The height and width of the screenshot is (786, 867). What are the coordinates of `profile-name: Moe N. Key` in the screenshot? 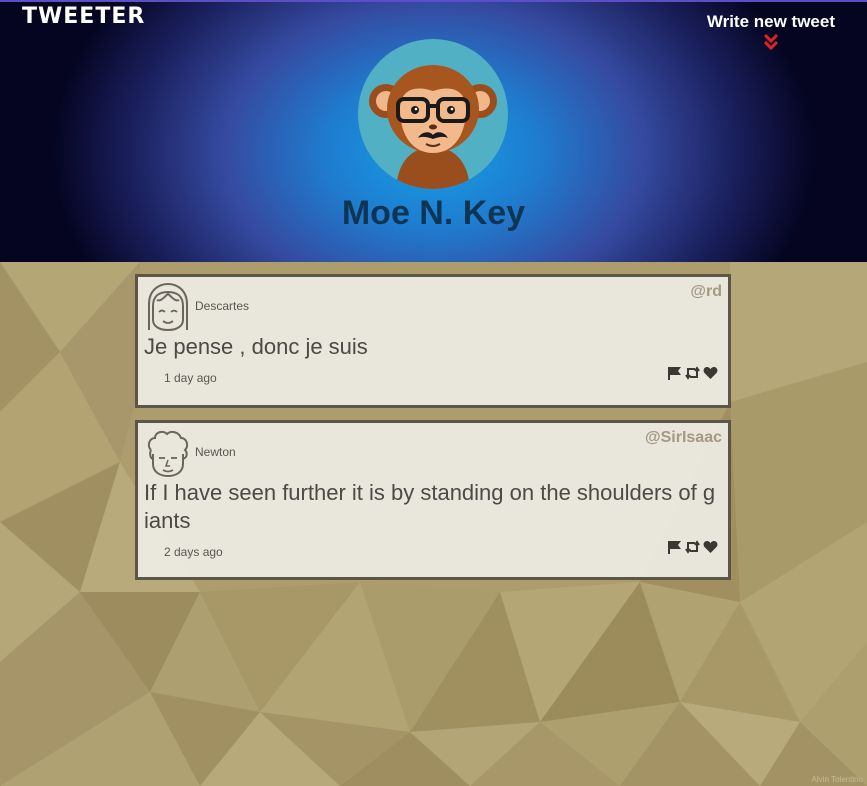 It's located at (433, 213).